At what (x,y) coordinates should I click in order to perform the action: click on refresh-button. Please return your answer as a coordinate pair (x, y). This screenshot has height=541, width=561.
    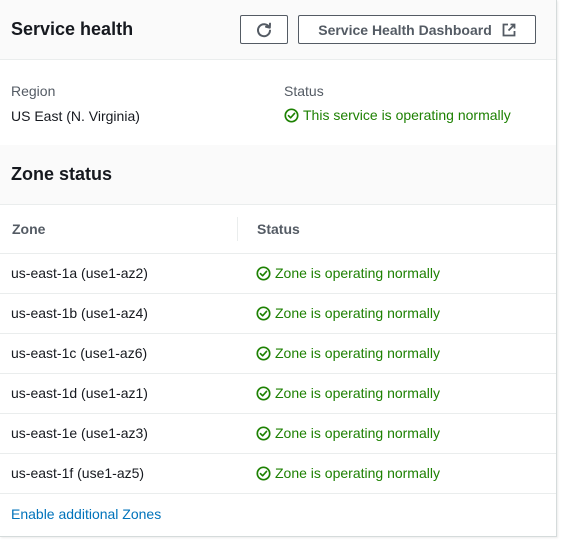
    Looking at the image, I should click on (264, 29).